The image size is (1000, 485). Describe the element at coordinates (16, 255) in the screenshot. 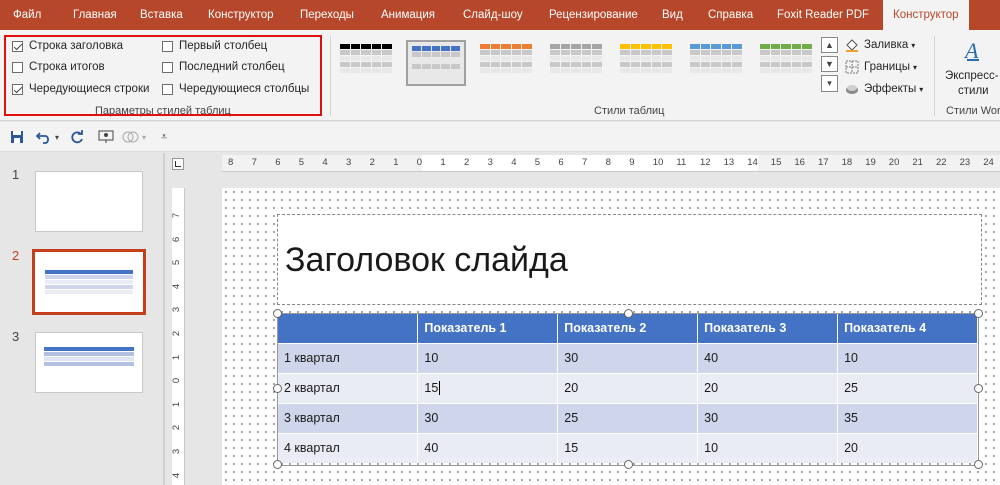

I see `thumbnail-number: 2` at that location.